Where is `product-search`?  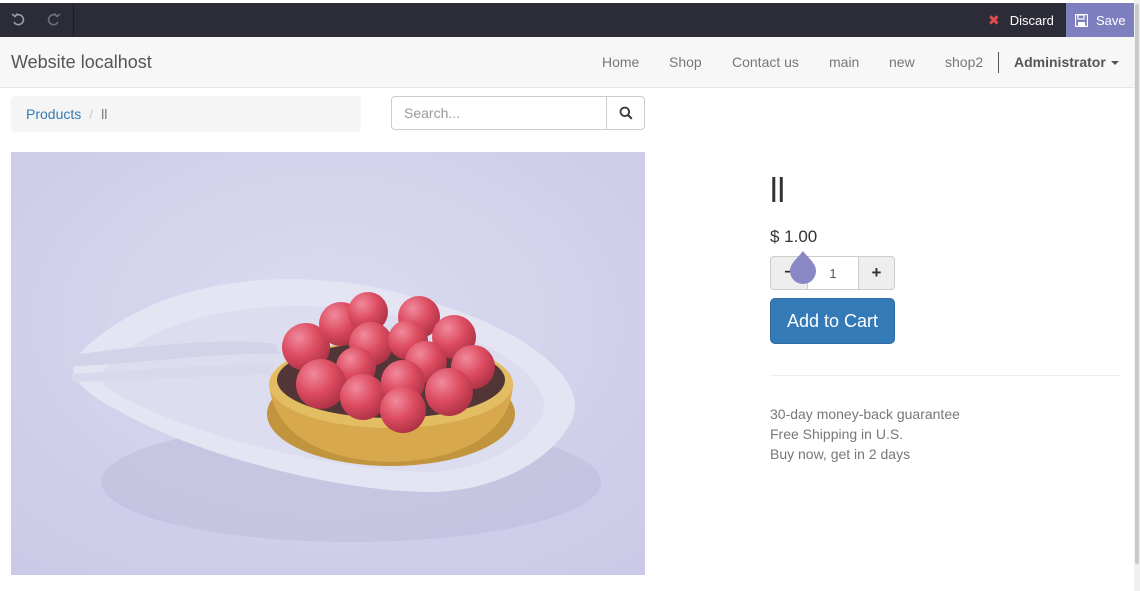
product-search is located at coordinates (518, 113).